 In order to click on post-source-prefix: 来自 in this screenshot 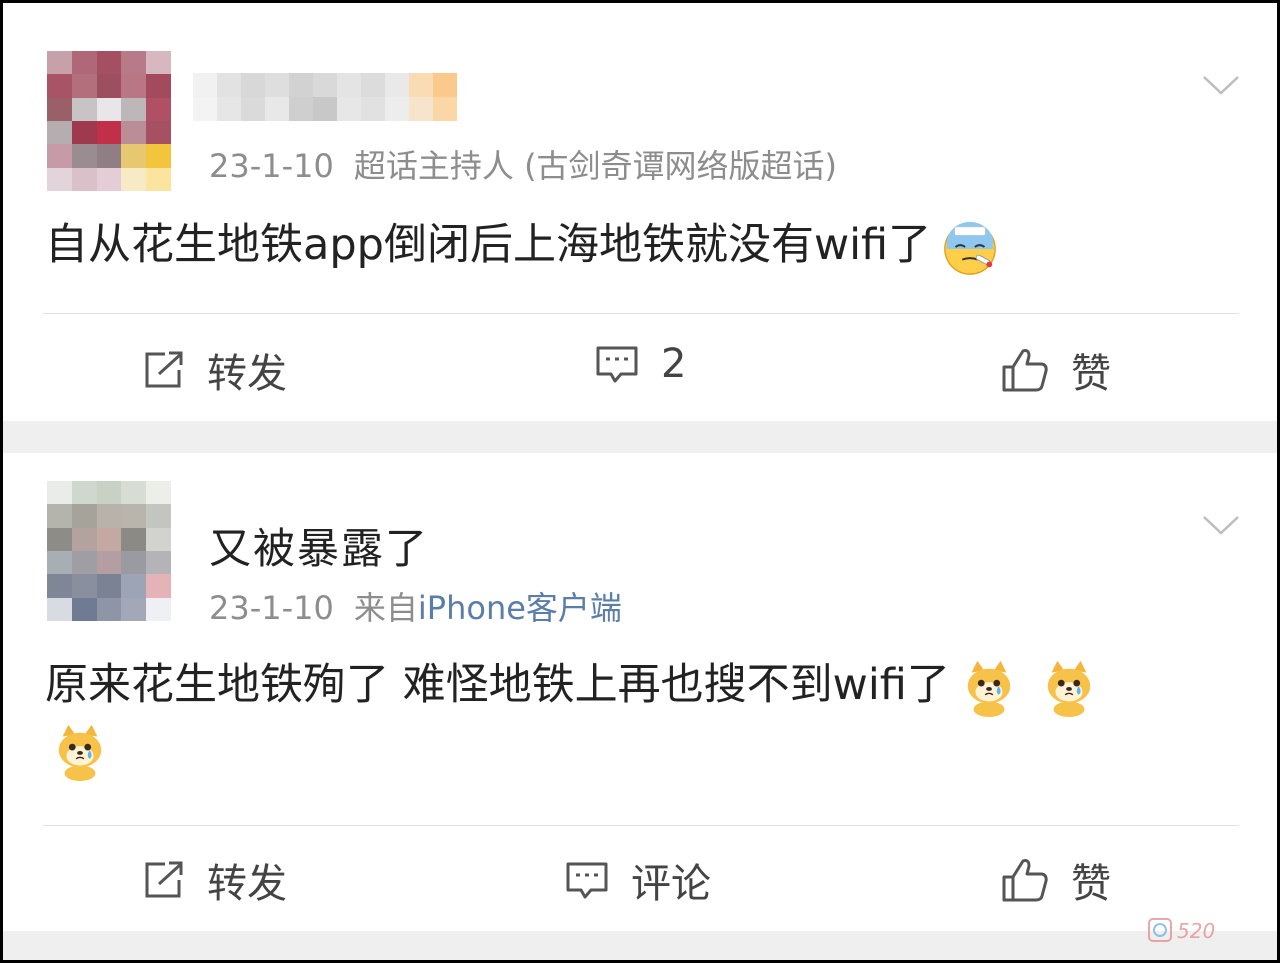, I will do `click(385, 608)`.